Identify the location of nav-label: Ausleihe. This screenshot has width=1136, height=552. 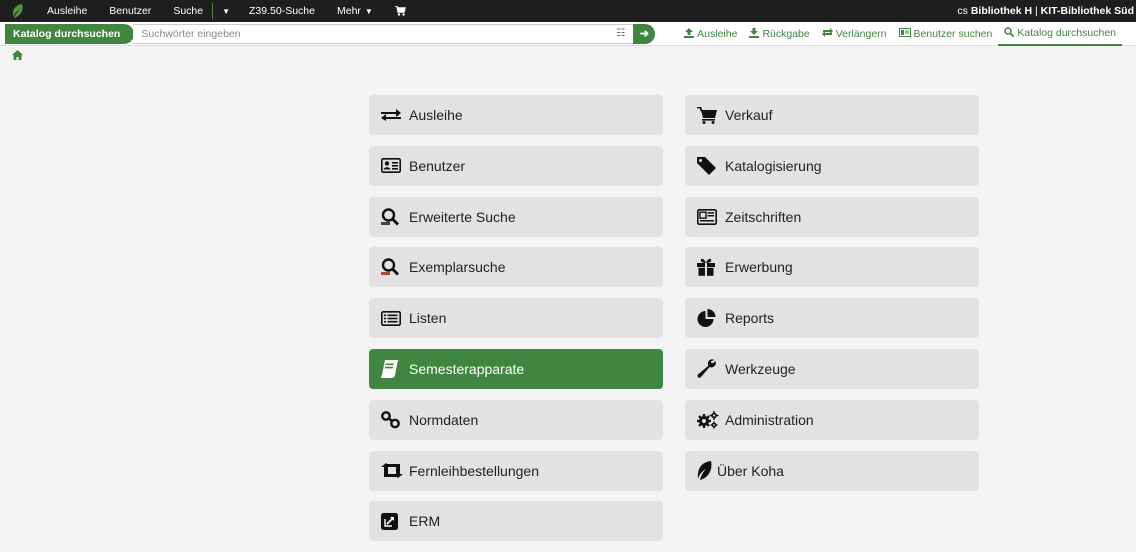
(67, 11).